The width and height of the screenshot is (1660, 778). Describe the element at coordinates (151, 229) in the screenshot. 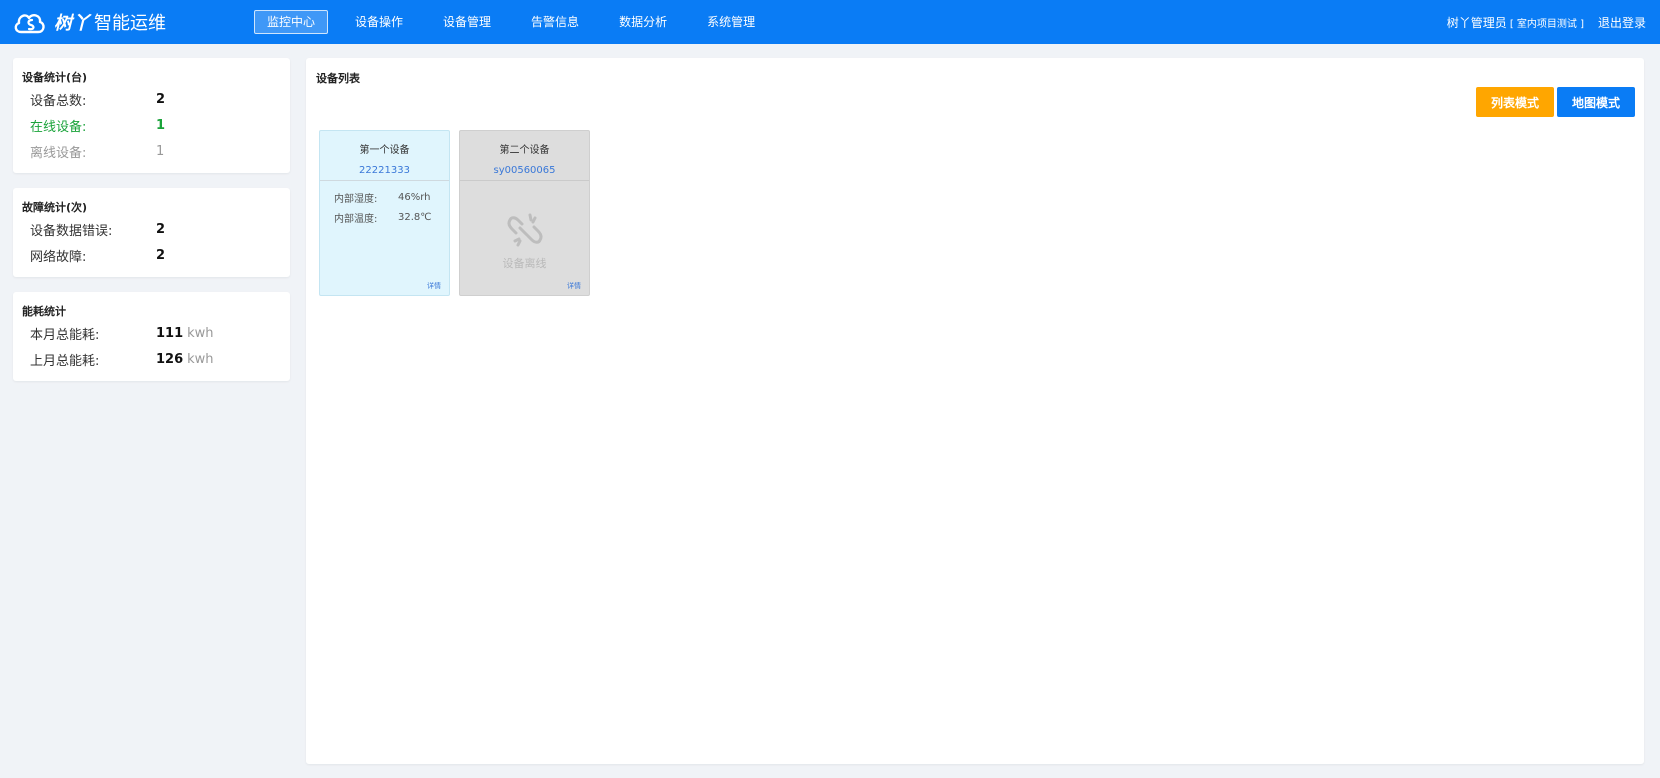

I see `stat-row-data-error: 设备数据错误: 2` at that location.